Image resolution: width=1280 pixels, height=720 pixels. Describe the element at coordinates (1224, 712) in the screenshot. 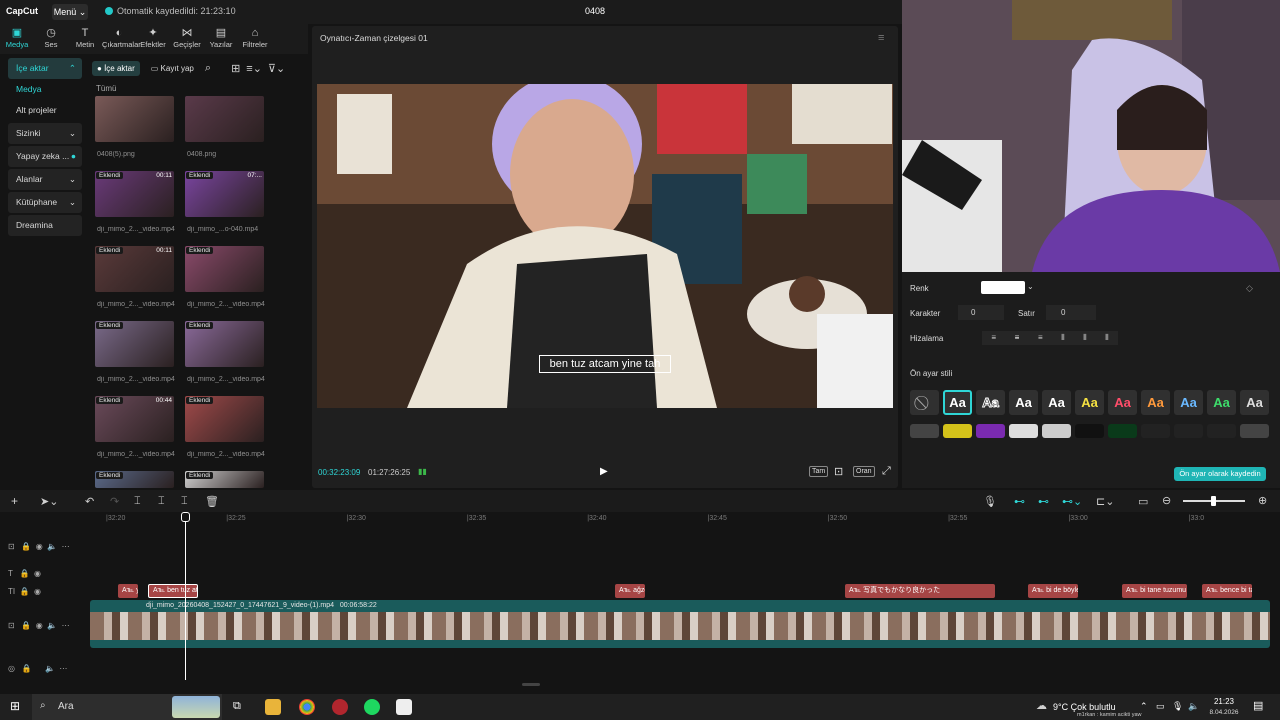

I see `clock-date: 8.04.2026` at that location.